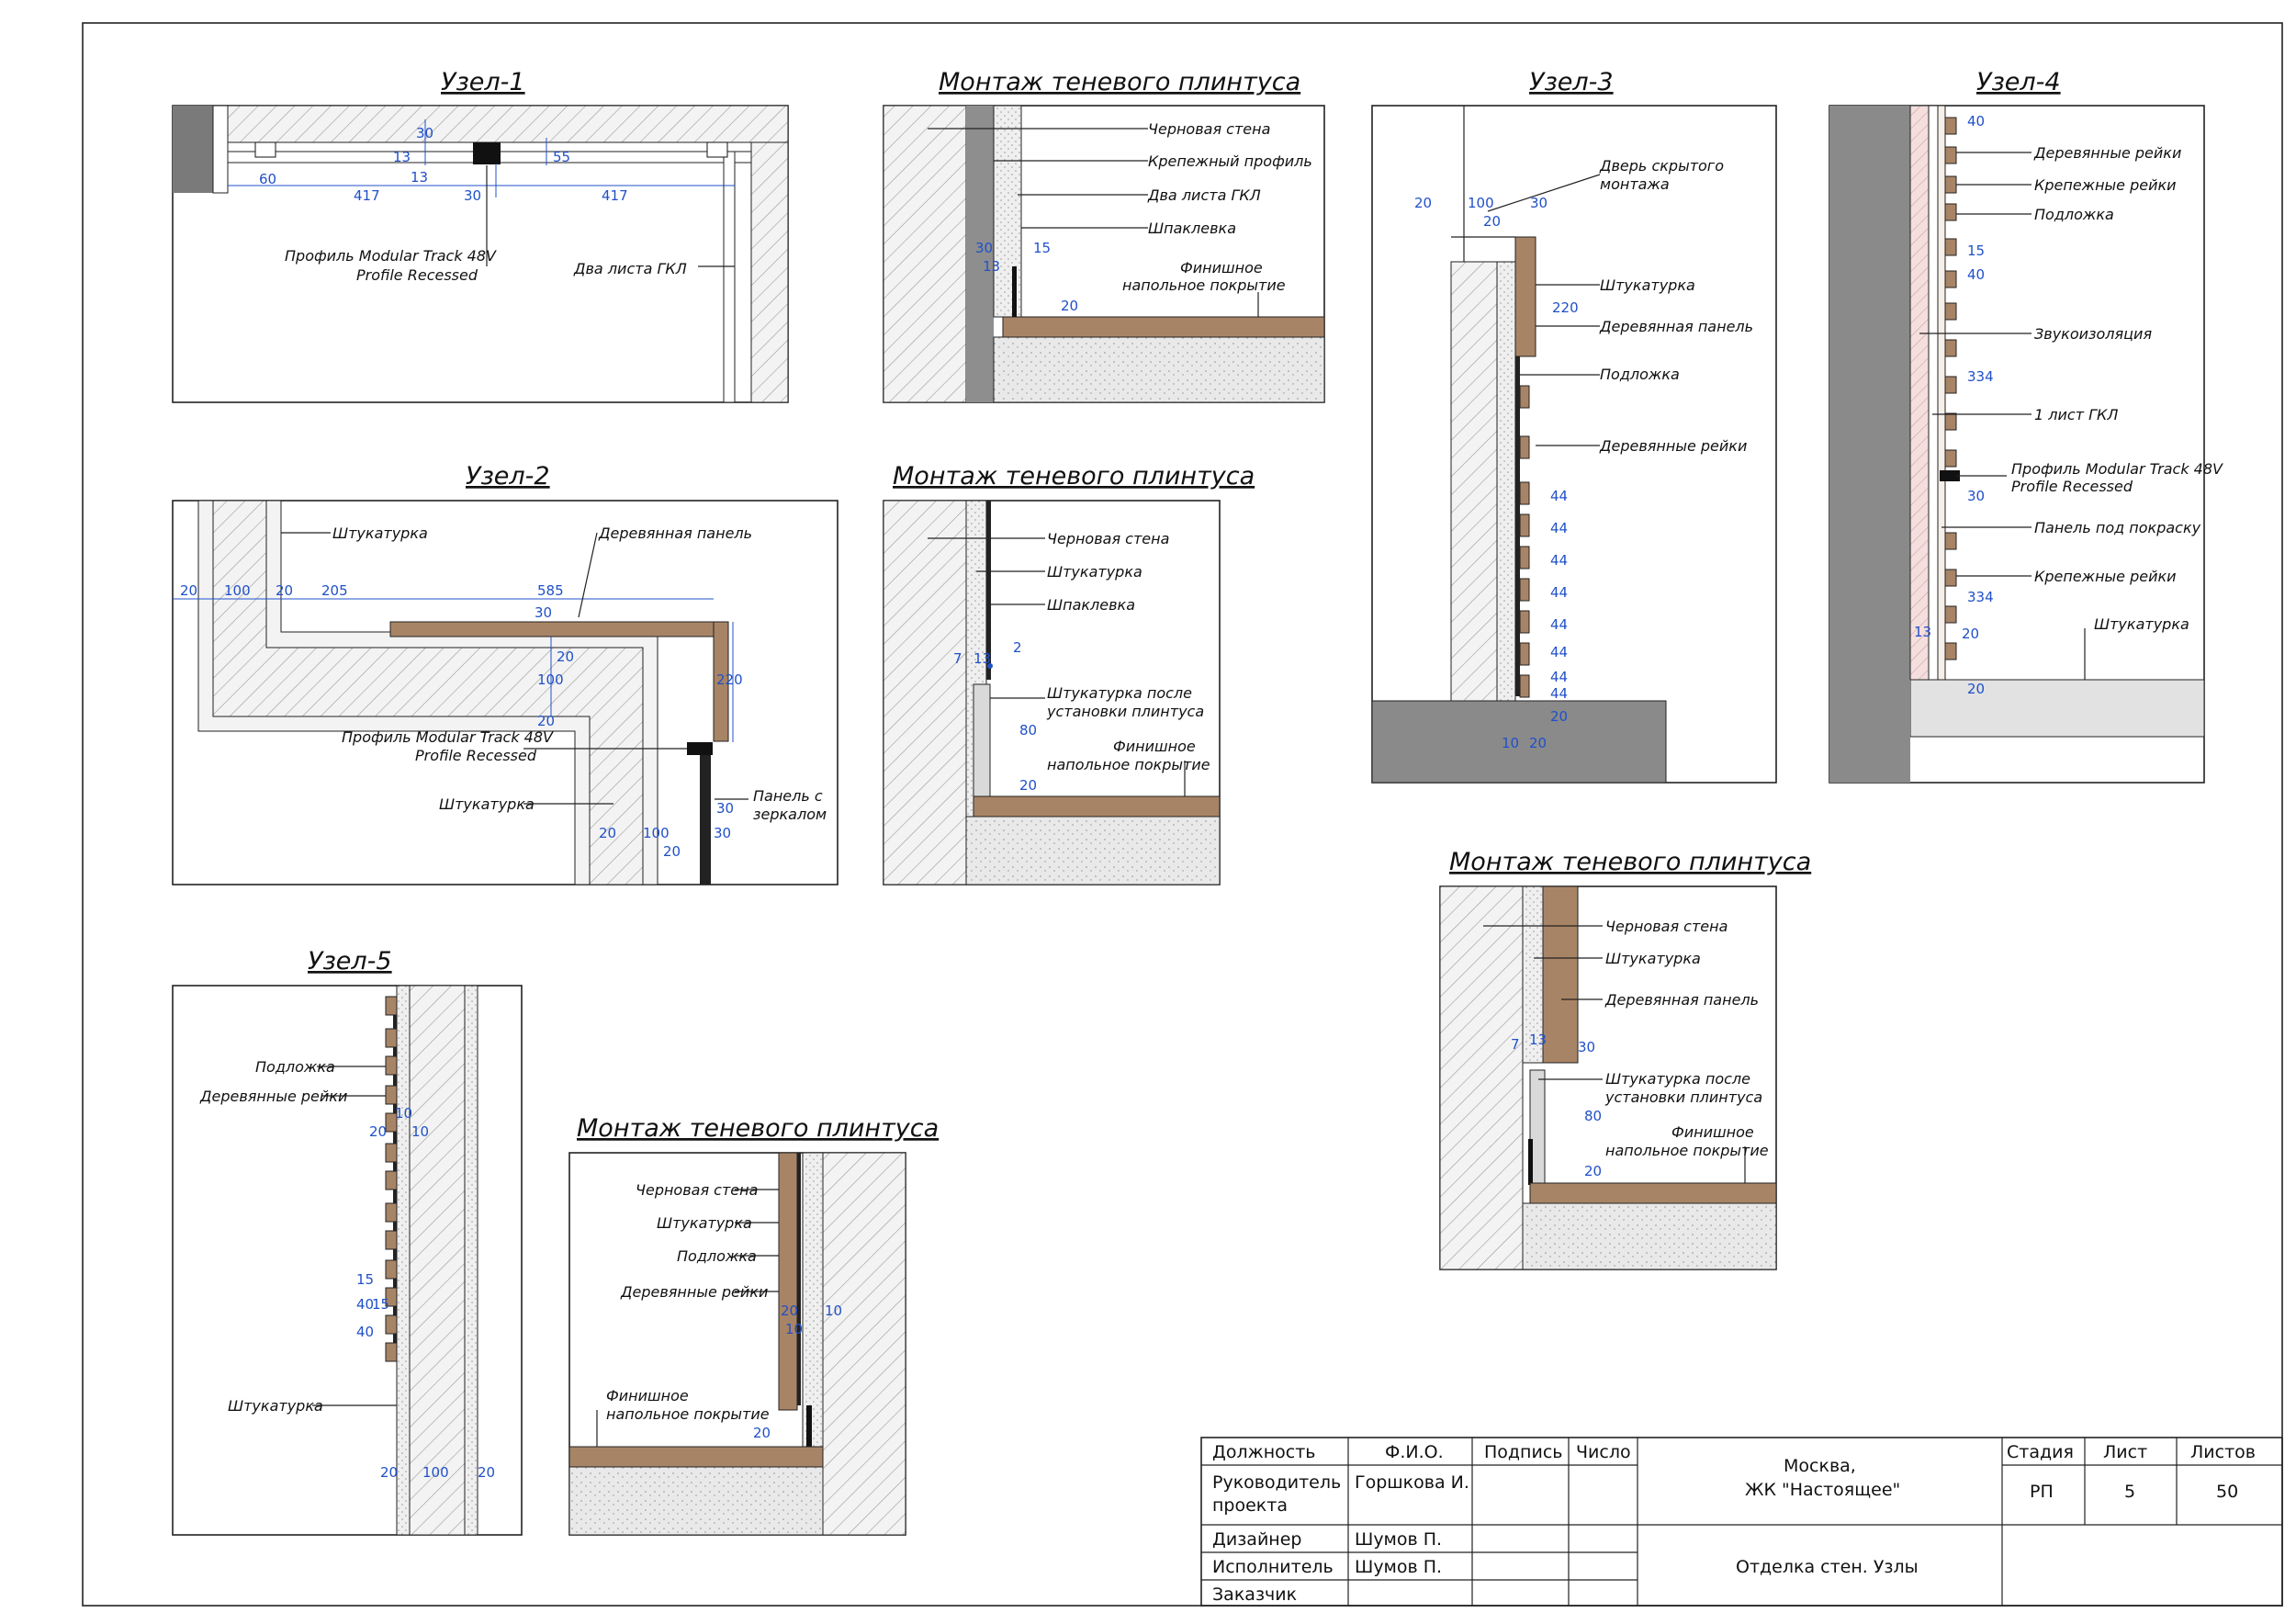 The height and width of the screenshot is (1624, 2296). Describe the element at coordinates (1398, 1539) in the screenshot. I see `svg-text: Шумов П.` at that location.